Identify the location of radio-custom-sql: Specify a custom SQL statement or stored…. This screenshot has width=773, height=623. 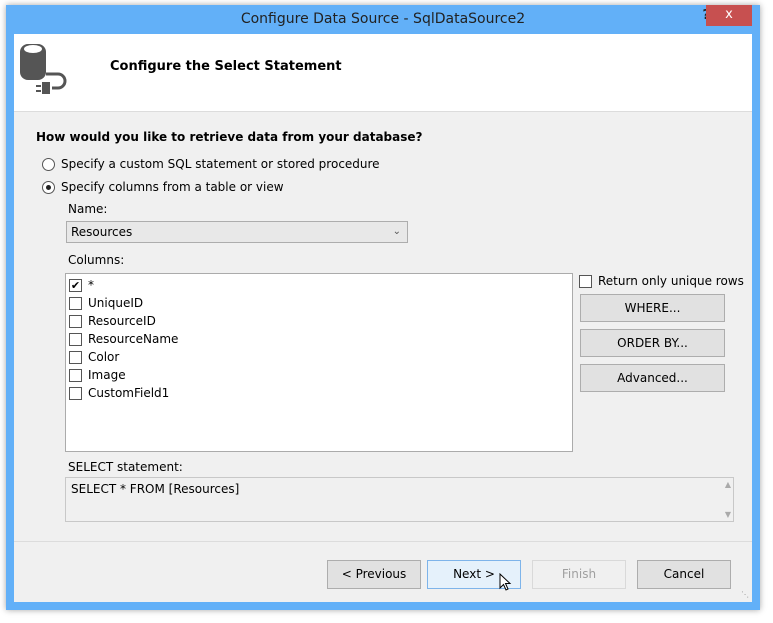
(211, 164).